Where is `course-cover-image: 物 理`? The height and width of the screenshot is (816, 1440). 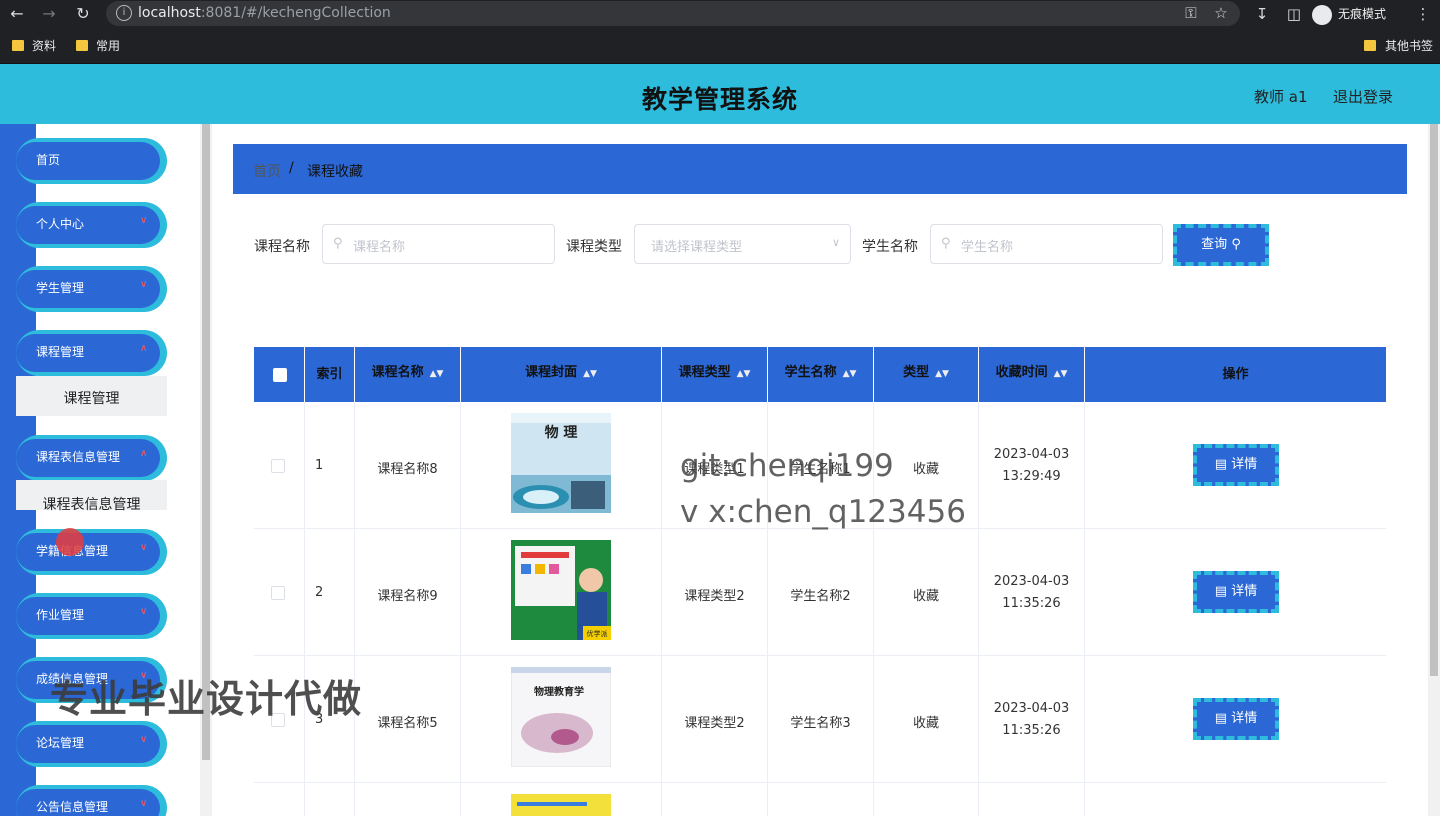 course-cover-image: 物 理 is located at coordinates (561, 463).